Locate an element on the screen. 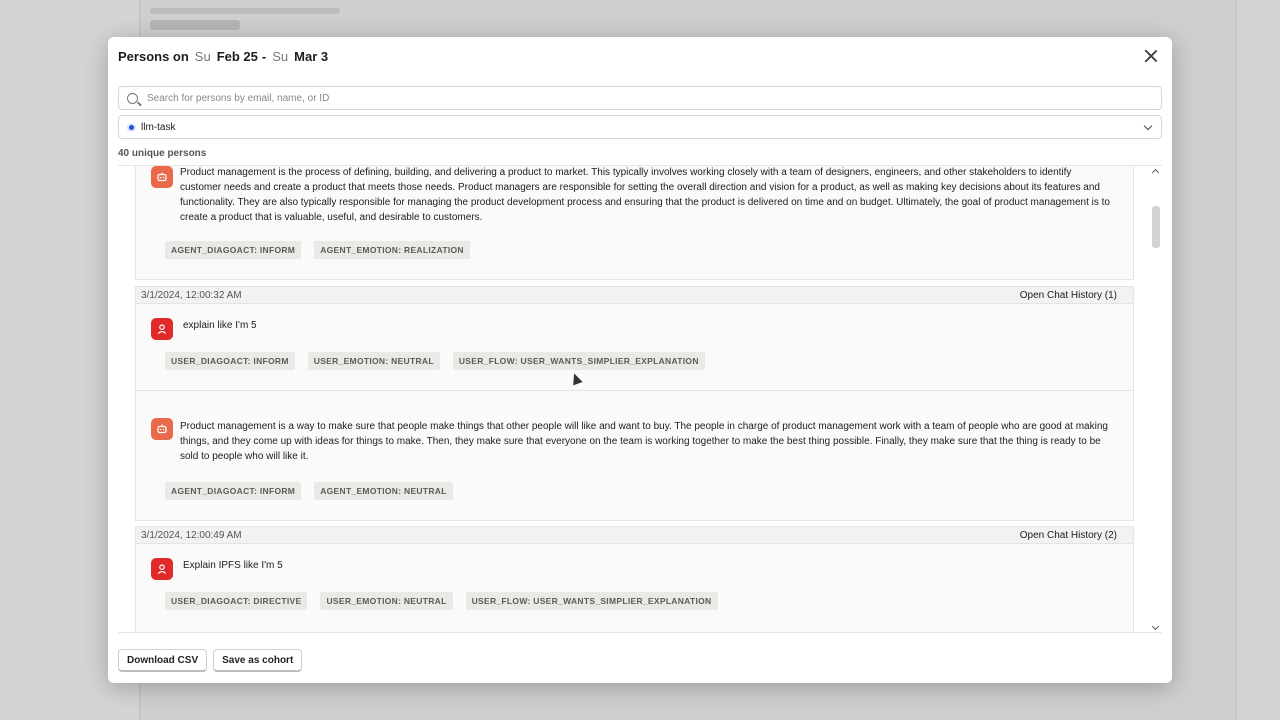 This screenshot has height=720, width=1280. title-prefix: Persons on is located at coordinates (153, 56).